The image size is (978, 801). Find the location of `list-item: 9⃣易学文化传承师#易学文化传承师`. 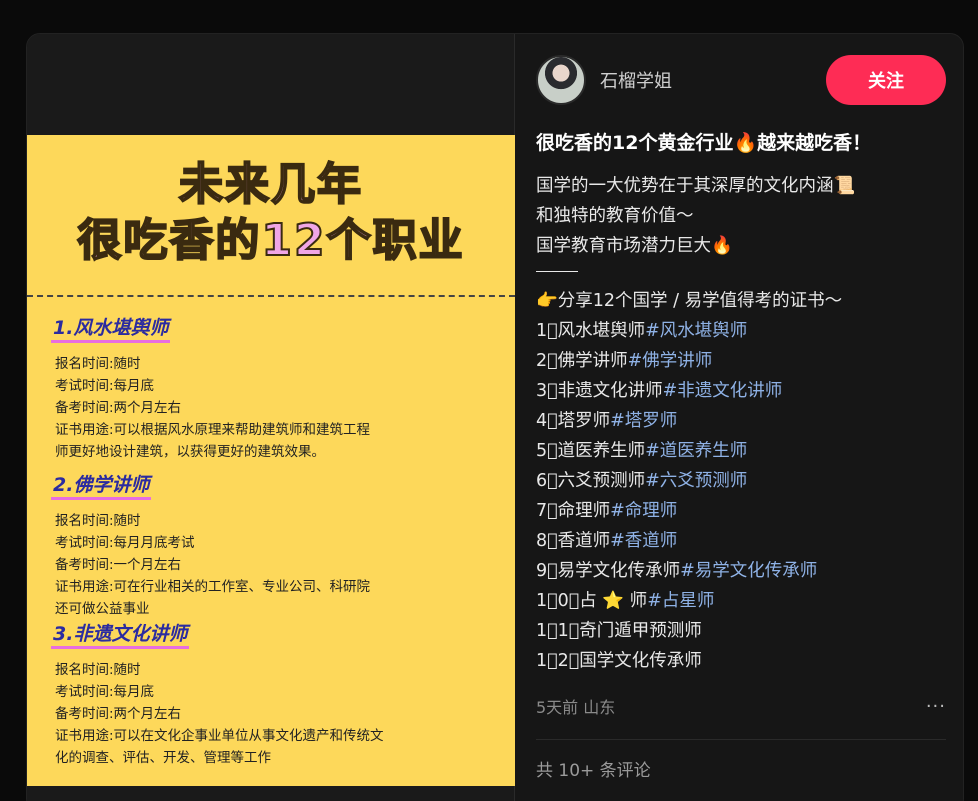

list-item: 9⃣易学文化传承师#易学文化传承师 is located at coordinates (677, 571).